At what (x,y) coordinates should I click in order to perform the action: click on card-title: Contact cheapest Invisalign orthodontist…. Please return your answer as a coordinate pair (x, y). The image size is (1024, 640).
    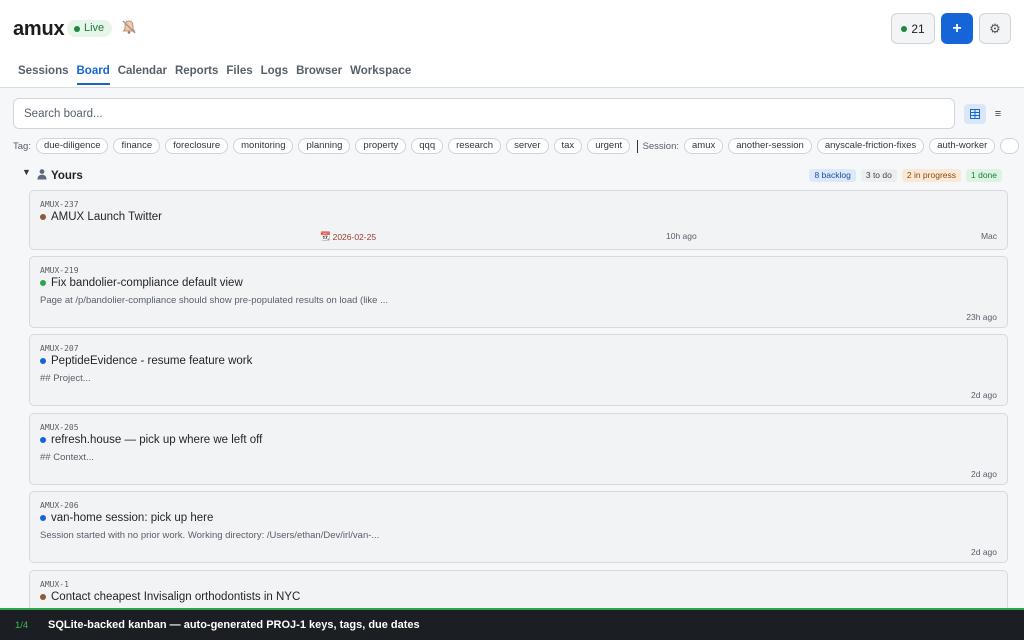
    Looking at the image, I should click on (170, 597).